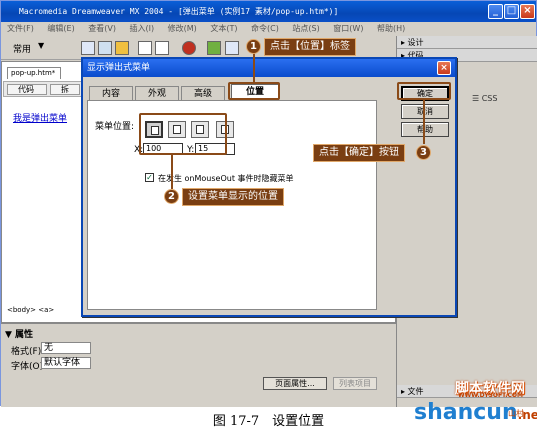  What do you see at coordinates (265, 28) in the screenshot?
I see `menu-commands: 命令(C)` at bounding box center [265, 28].